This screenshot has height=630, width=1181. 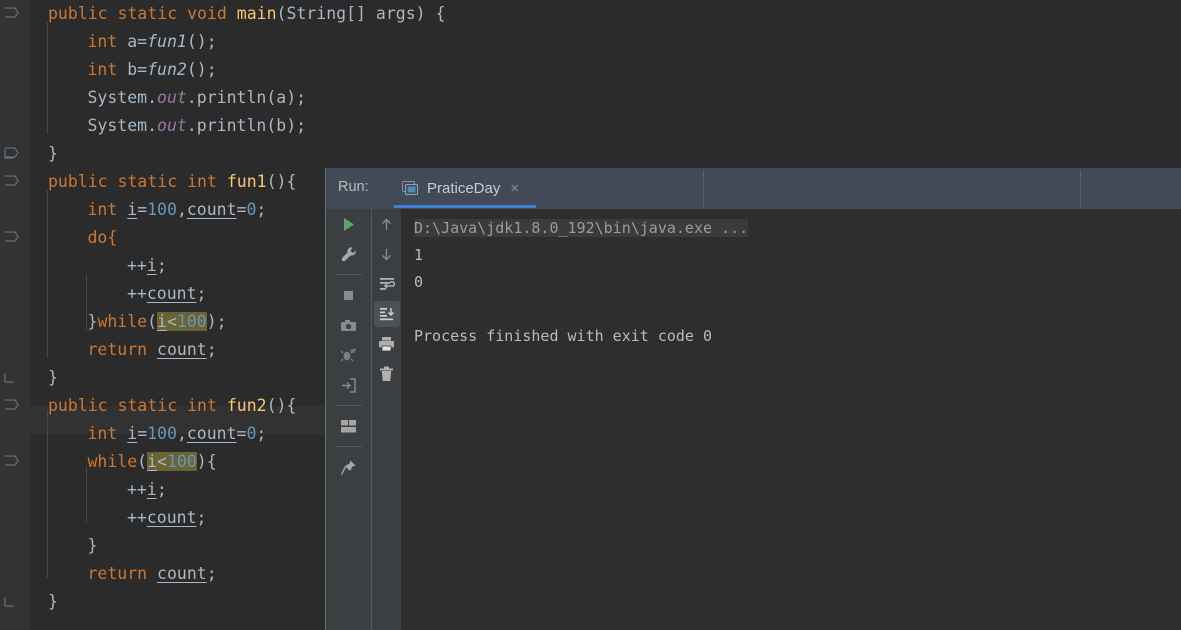 What do you see at coordinates (395, 13) in the screenshot?
I see `code-token: args` at bounding box center [395, 13].